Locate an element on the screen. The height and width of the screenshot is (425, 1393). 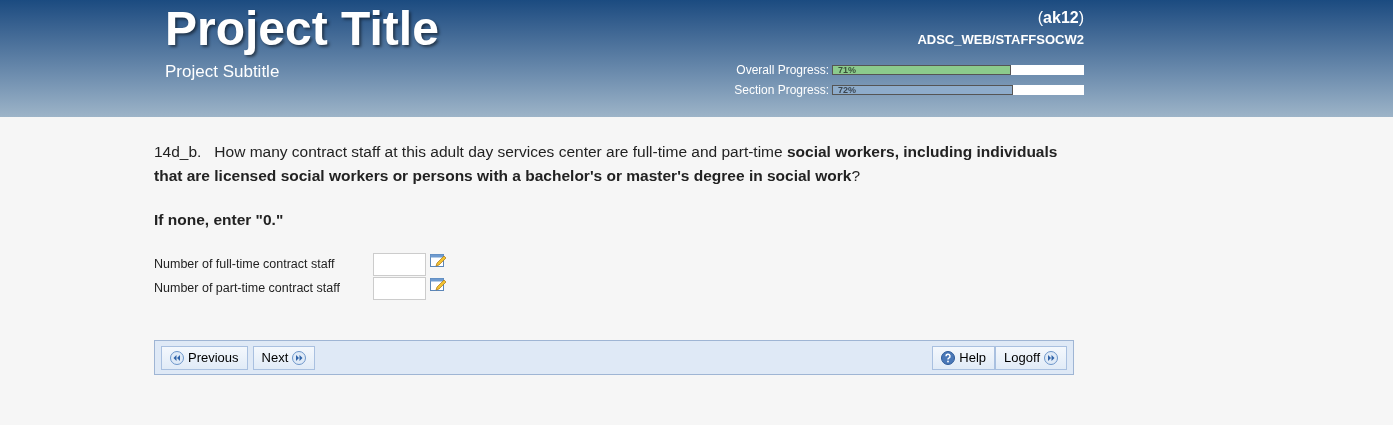
help-icon is located at coordinates (948, 357).